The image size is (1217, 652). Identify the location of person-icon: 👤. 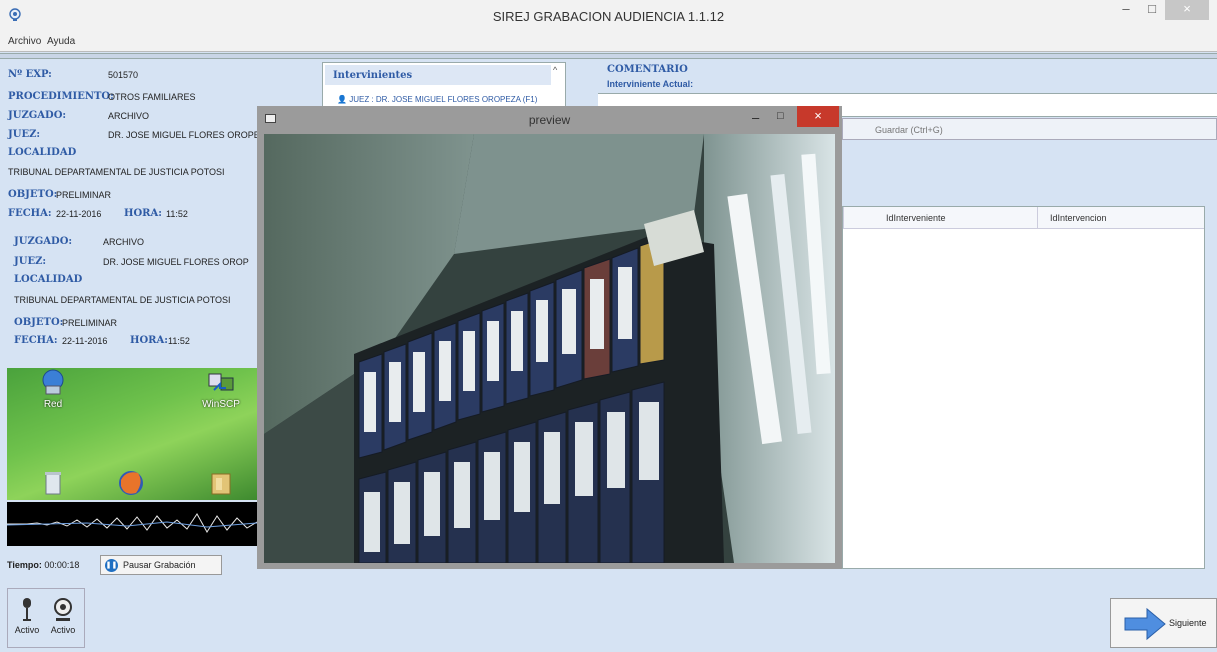
(342, 99).